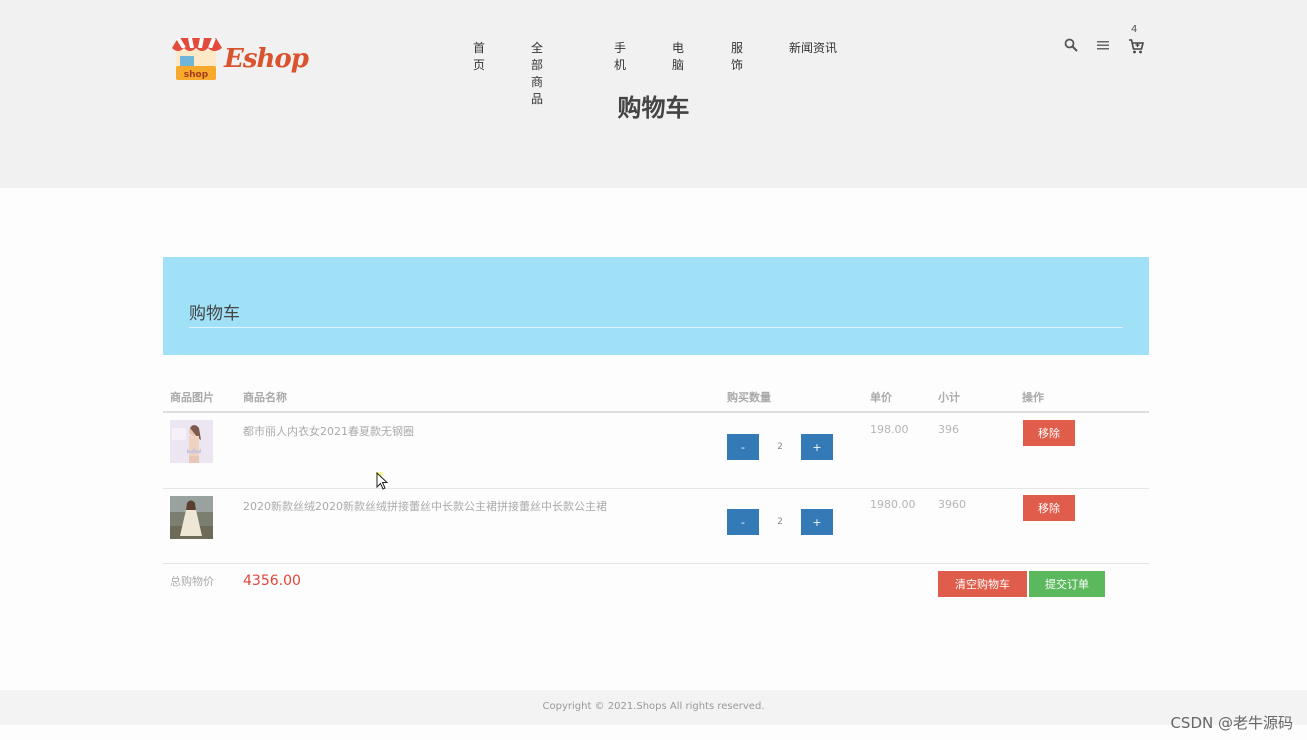 The width and height of the screenshot is (1307, 740). What do you see at coordinates (479, 56) in the screenshot?
I see `nav-home: 首页` at bounding box center [479, 56].